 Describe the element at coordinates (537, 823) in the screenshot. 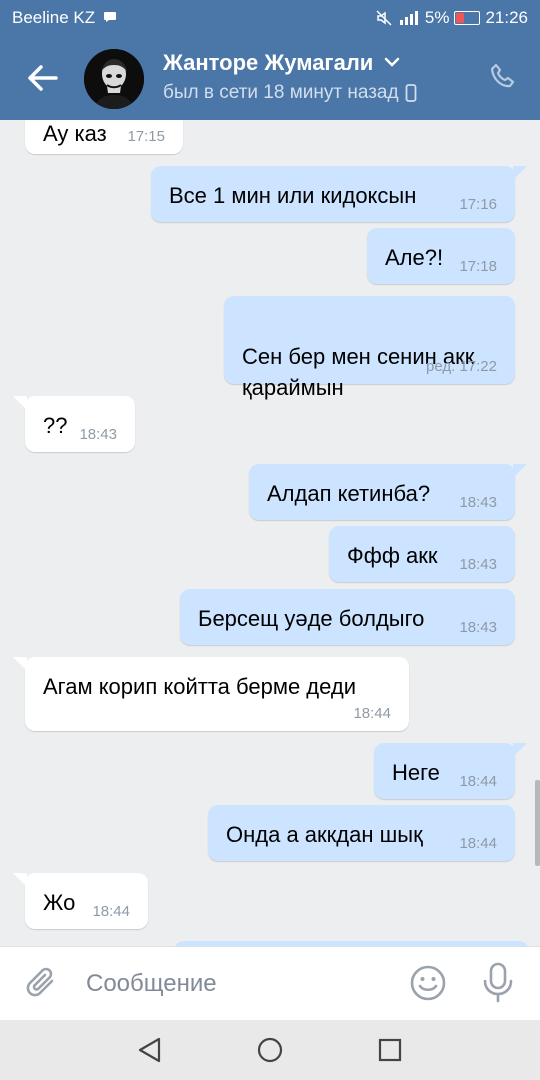

I see `scrollbar` at that location.